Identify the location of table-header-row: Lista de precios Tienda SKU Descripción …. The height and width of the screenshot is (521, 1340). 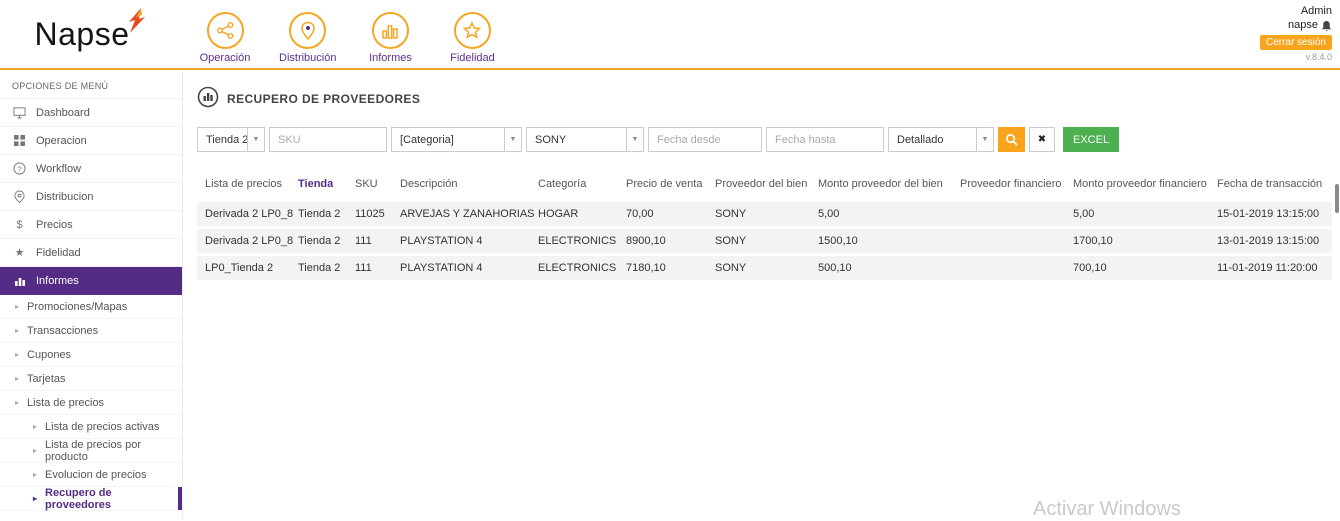
(764, 187).